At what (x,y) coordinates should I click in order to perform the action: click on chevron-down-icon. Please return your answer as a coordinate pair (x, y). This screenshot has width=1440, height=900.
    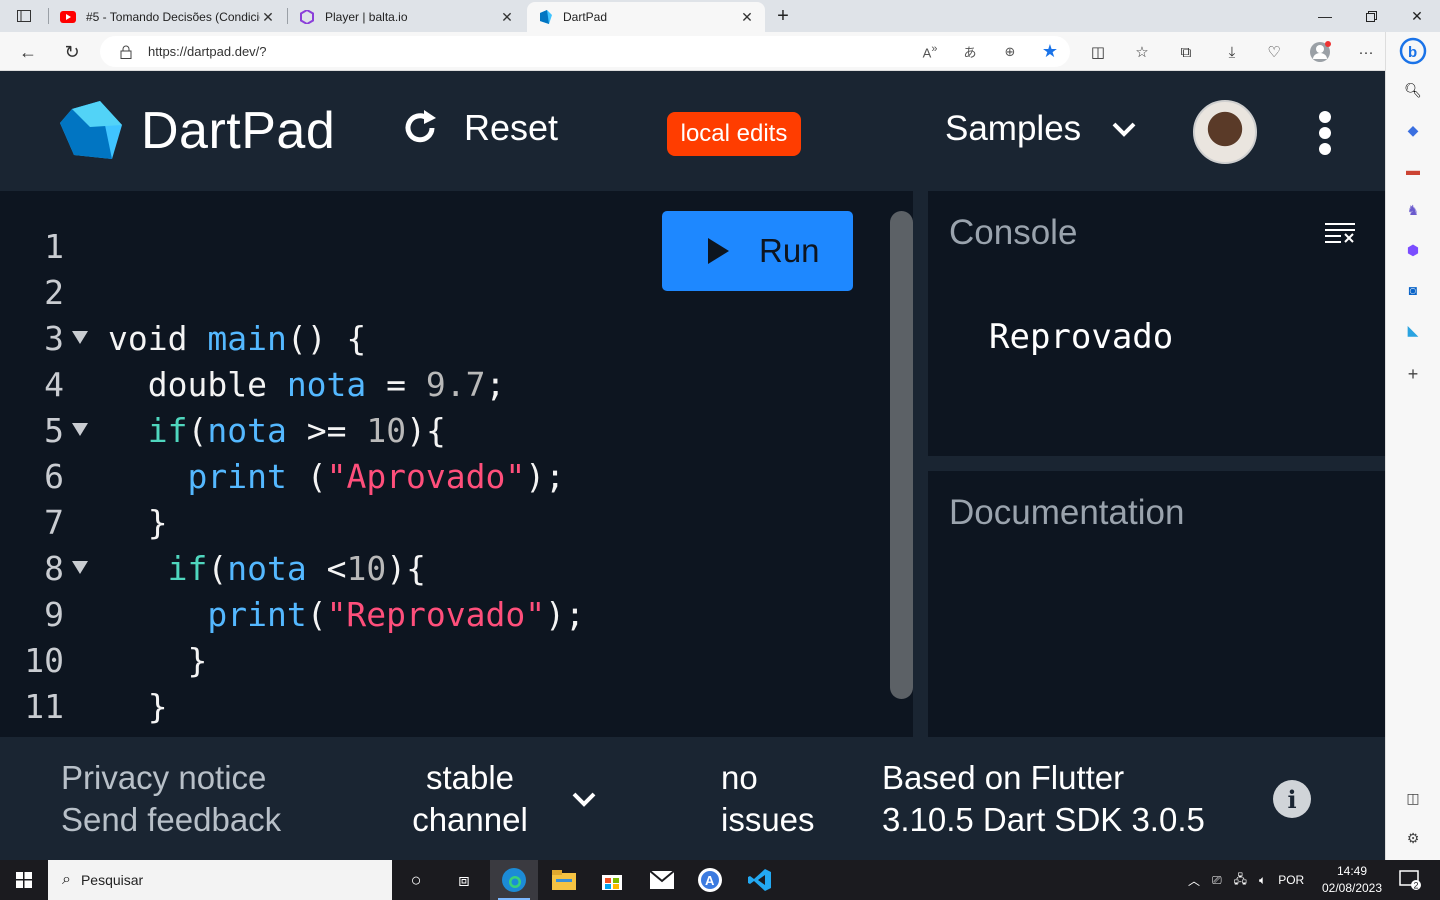
    Looking at the image, I should click on (584, 799).